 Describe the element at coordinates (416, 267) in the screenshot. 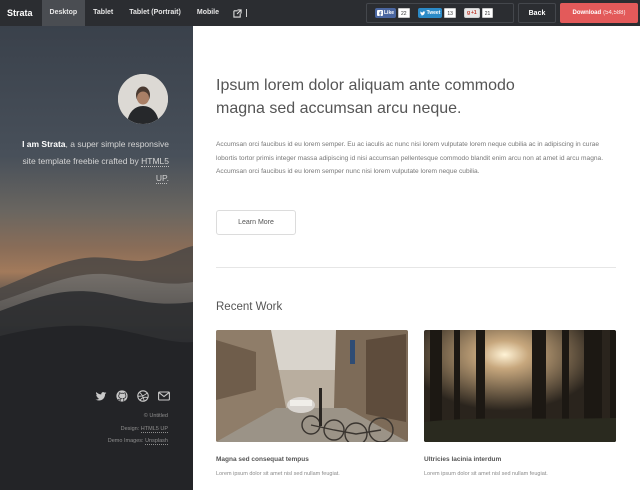

I see `section-divider` at that location.